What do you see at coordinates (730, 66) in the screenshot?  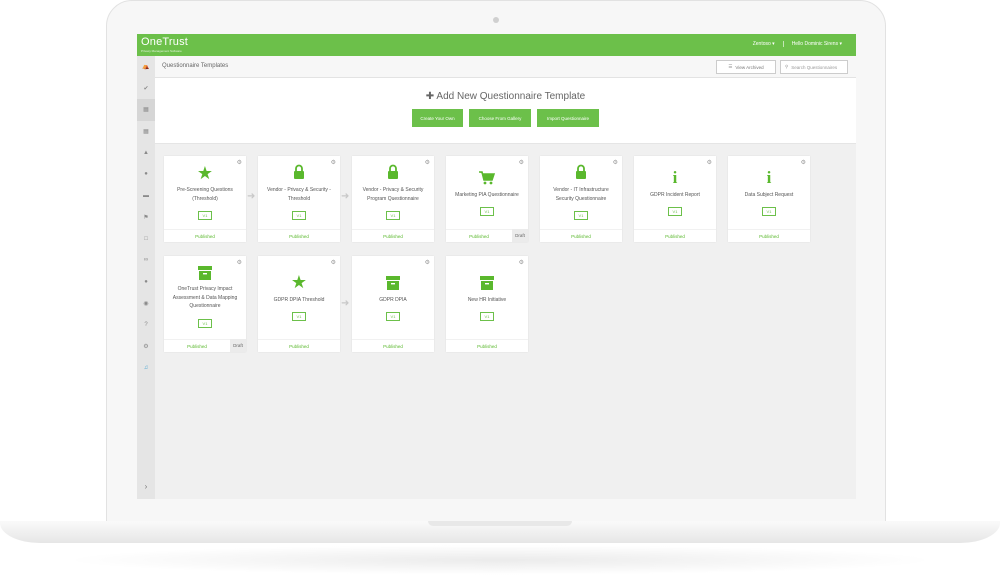 I see `list-icon: ☰` at bounding box center [730, 66].